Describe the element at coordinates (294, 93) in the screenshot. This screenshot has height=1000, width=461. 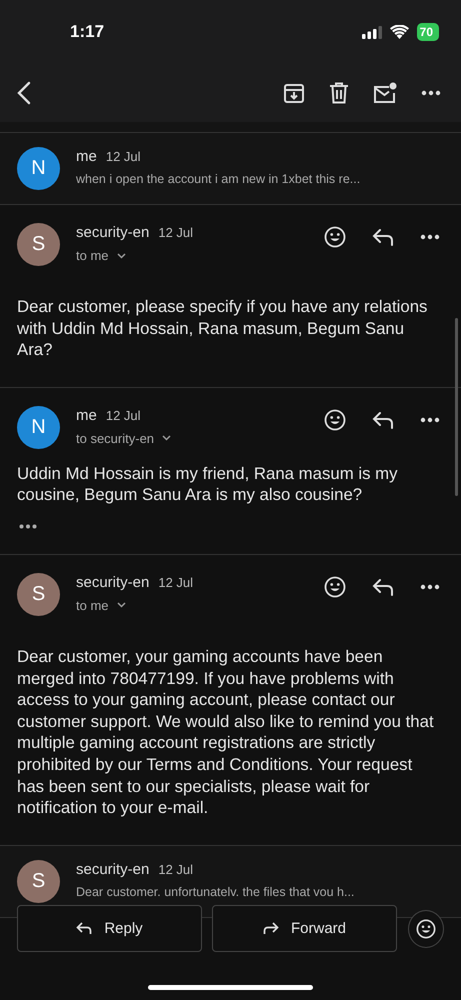
I see `archive-icon` at that location.